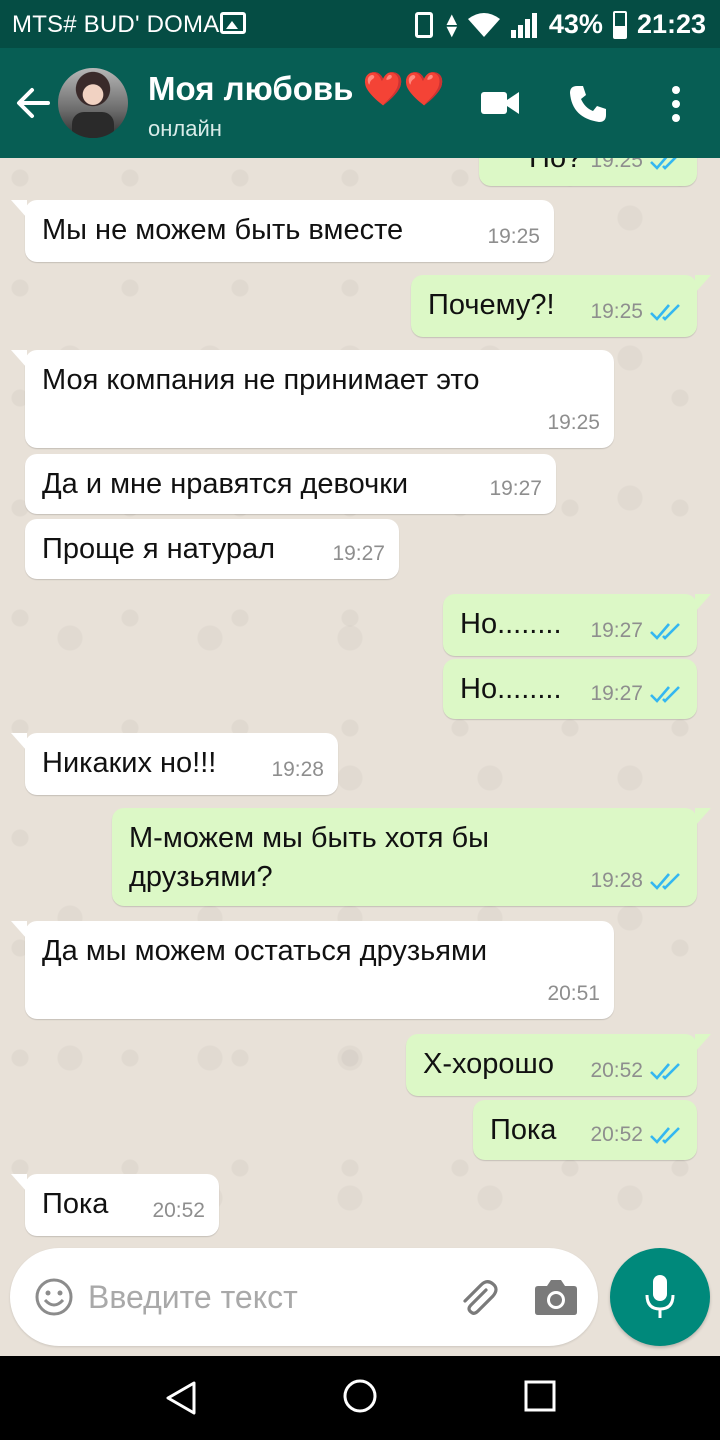 This screenshot has width=720, height=1440. What do you see at coordinates (225, 484) in the screenshot?
I see `message-text: Да и мне нравятся девочки` at bounding box center [225, 484].